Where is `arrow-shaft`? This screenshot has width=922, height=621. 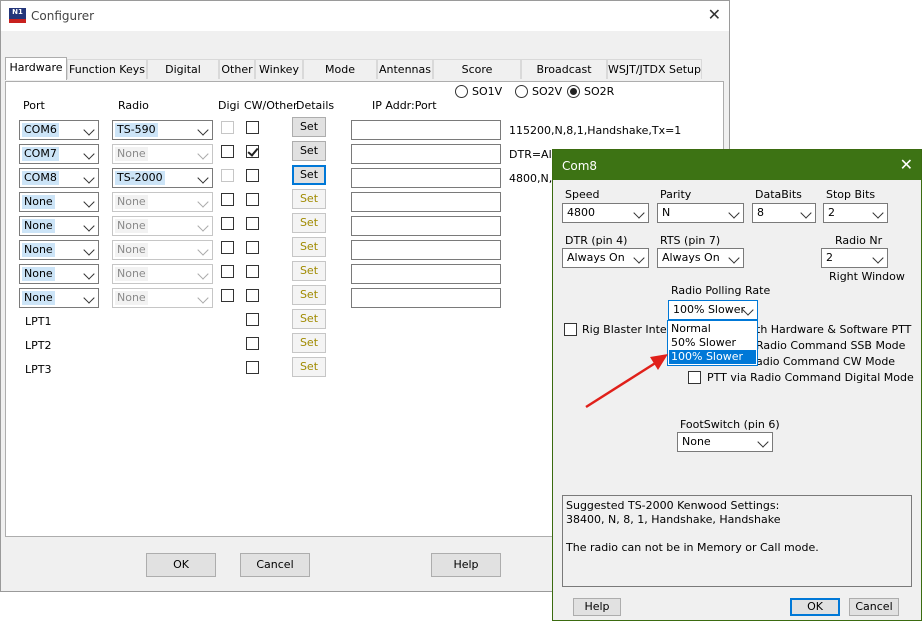 arrow-shaft is located at coordinates (621, 384).